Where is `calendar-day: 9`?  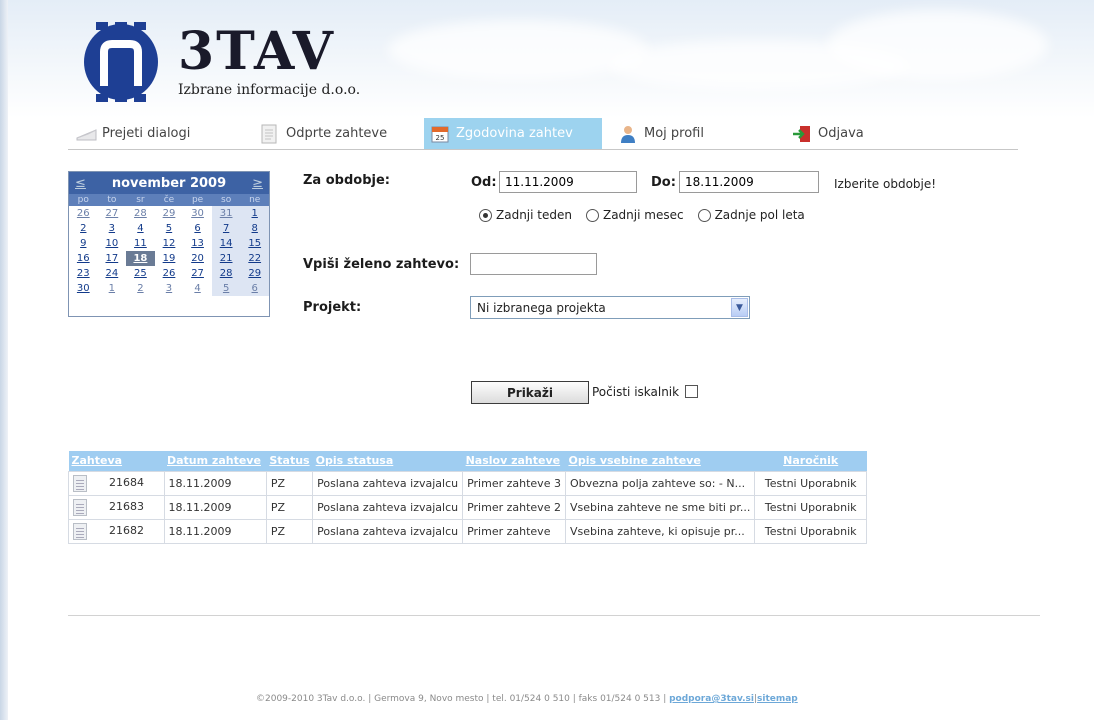
calendar-day: 9 is located at coordinates (83, 243).